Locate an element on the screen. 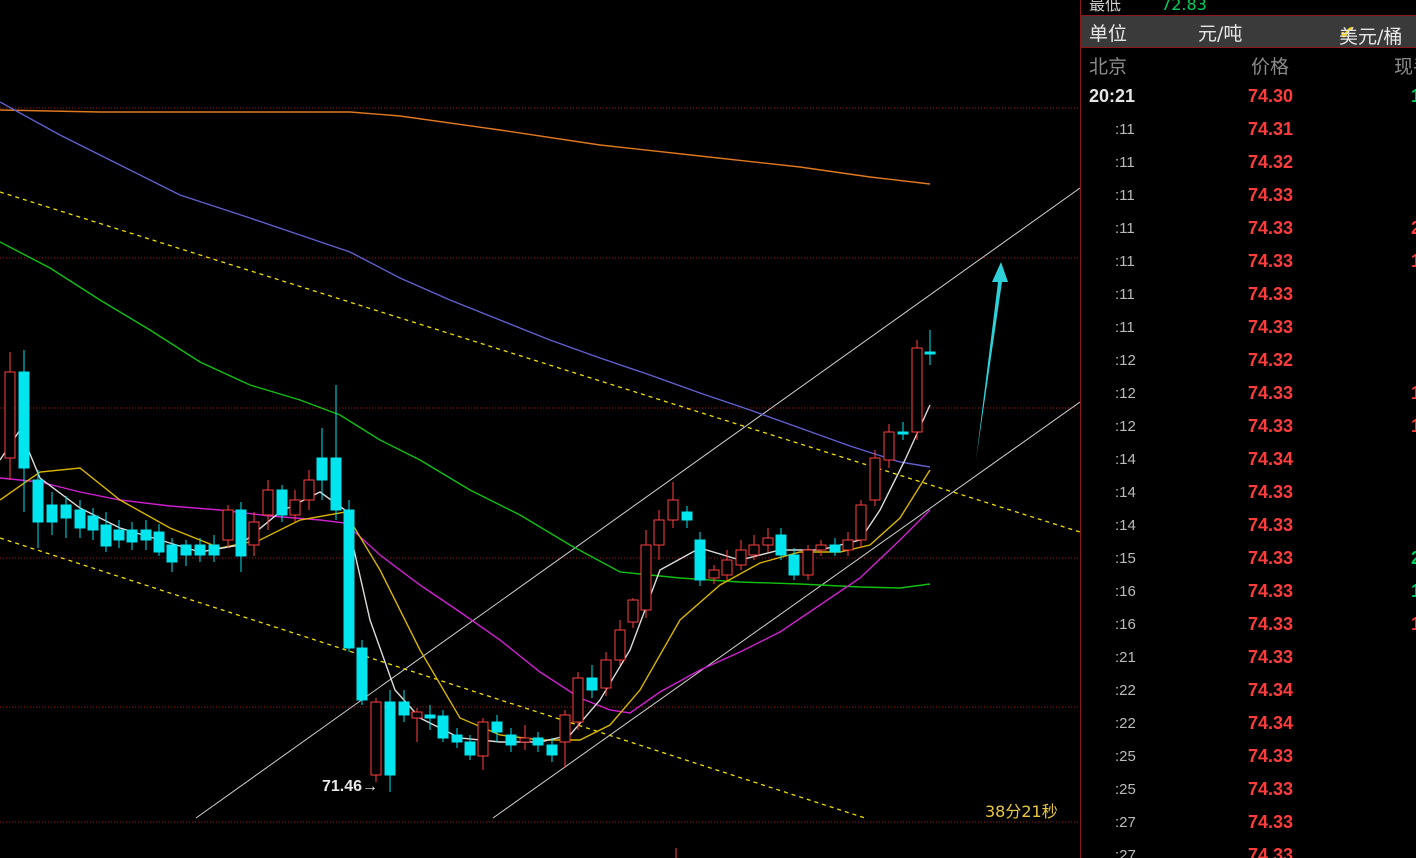 Image resolution: width=1416 pixels, height=858 pixels. tick-time: :27 is located at coordinates (1125, 822).